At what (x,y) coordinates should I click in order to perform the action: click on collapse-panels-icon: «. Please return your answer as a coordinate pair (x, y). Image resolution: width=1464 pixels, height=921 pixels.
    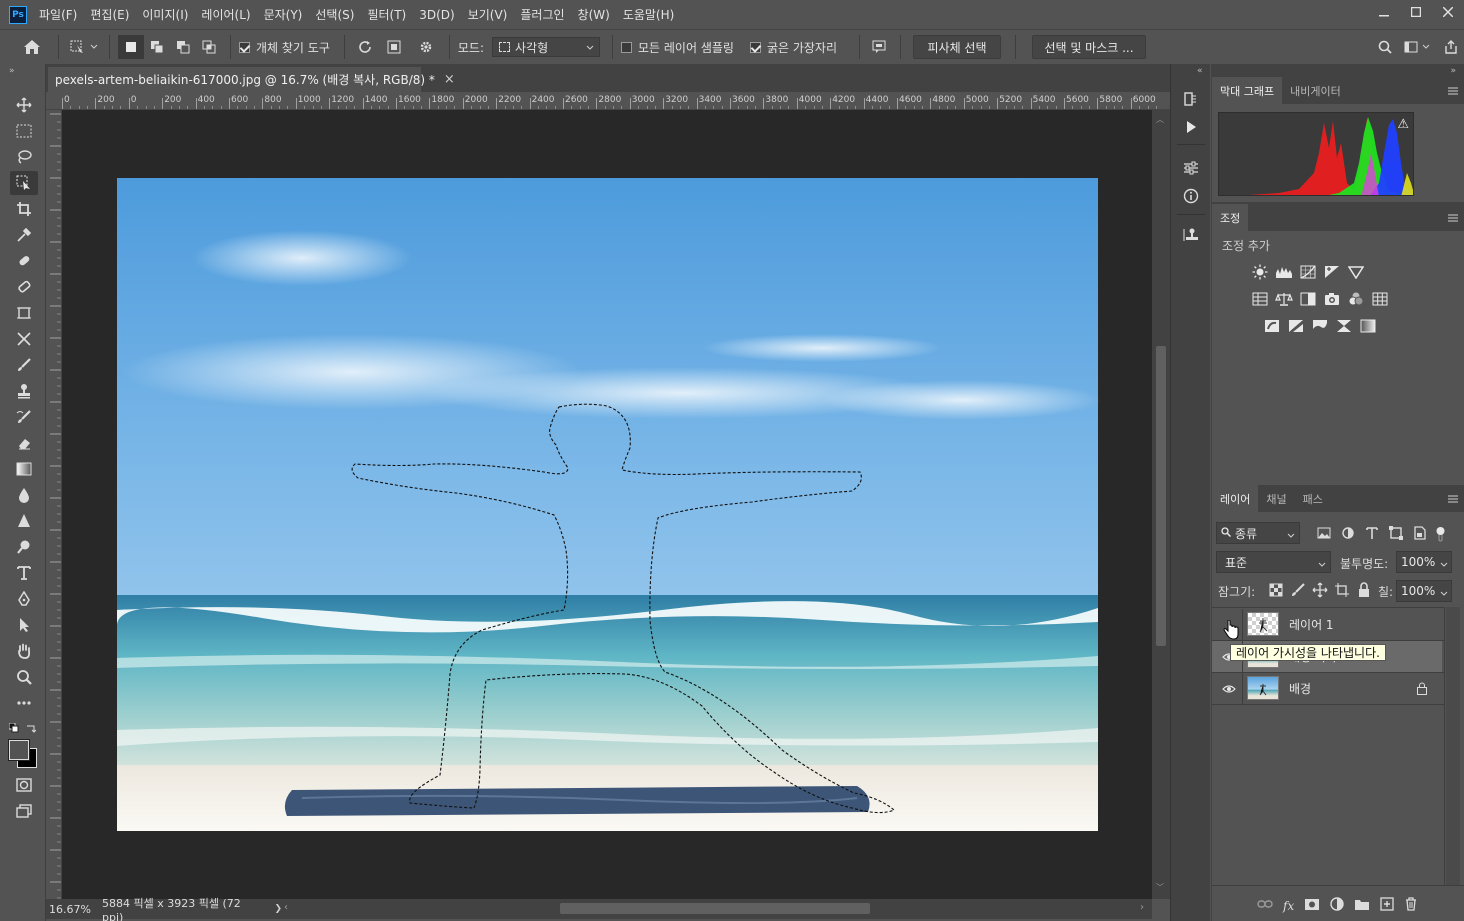
    Looking at the image, I should click on (1200, 71).